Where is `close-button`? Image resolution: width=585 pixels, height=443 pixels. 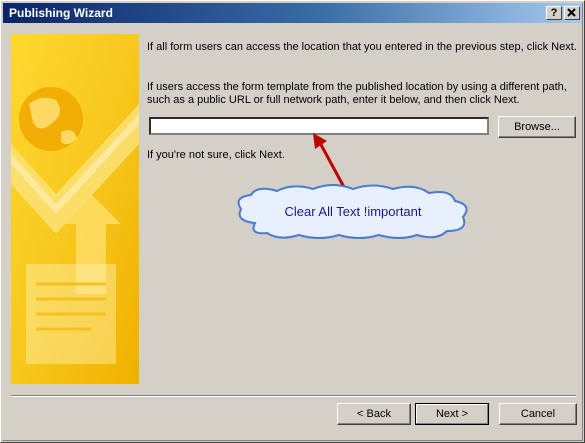
close-button is located at coordinates (572, 13).